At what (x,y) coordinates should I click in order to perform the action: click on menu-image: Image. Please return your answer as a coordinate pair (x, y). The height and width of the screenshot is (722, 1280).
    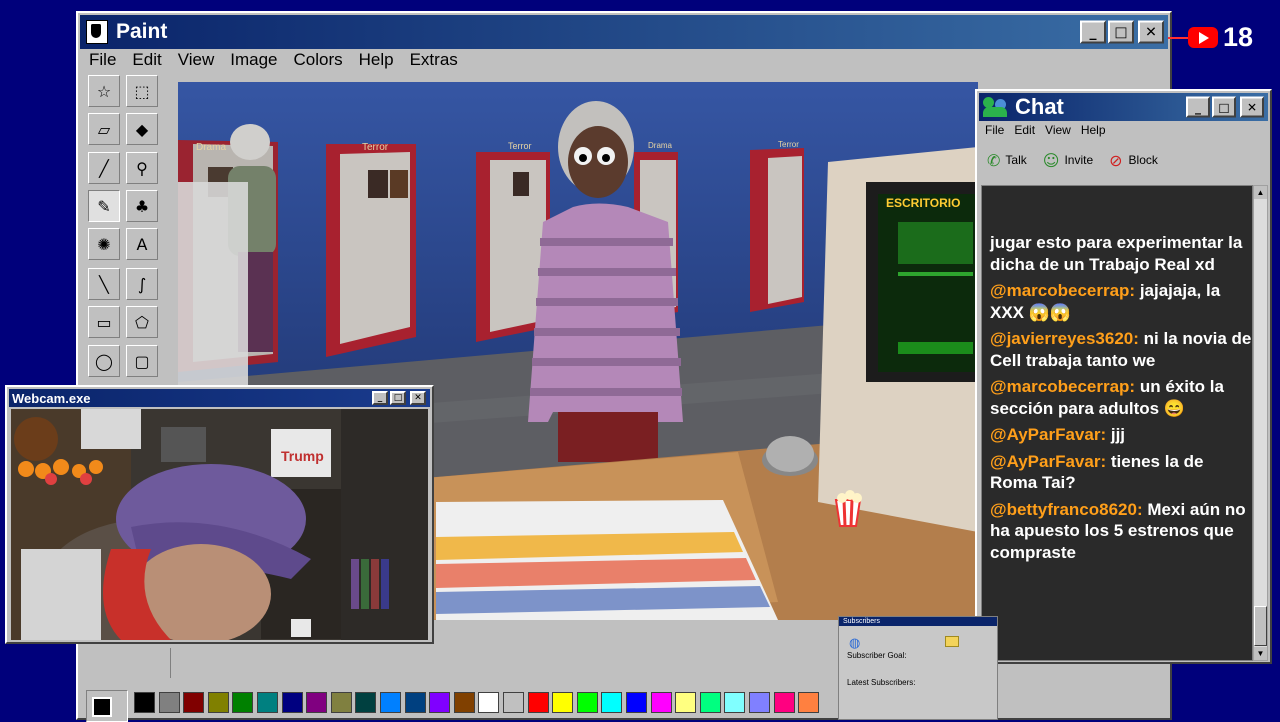
    Looking at the image, I should click on (253, 60).